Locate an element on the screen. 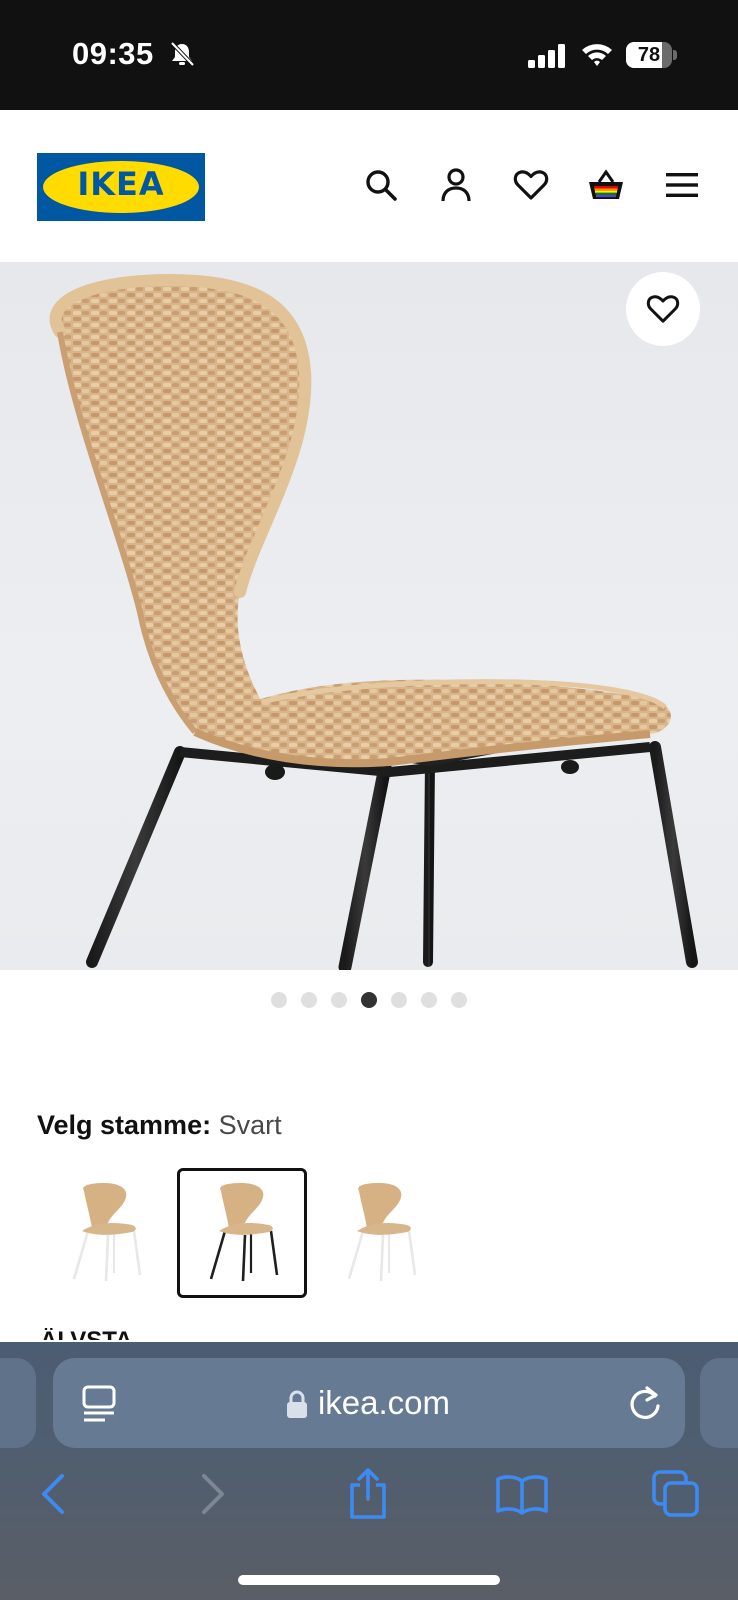 This screenshot has height=1600, width=738. user-icon is located at coordinates (456, 185).